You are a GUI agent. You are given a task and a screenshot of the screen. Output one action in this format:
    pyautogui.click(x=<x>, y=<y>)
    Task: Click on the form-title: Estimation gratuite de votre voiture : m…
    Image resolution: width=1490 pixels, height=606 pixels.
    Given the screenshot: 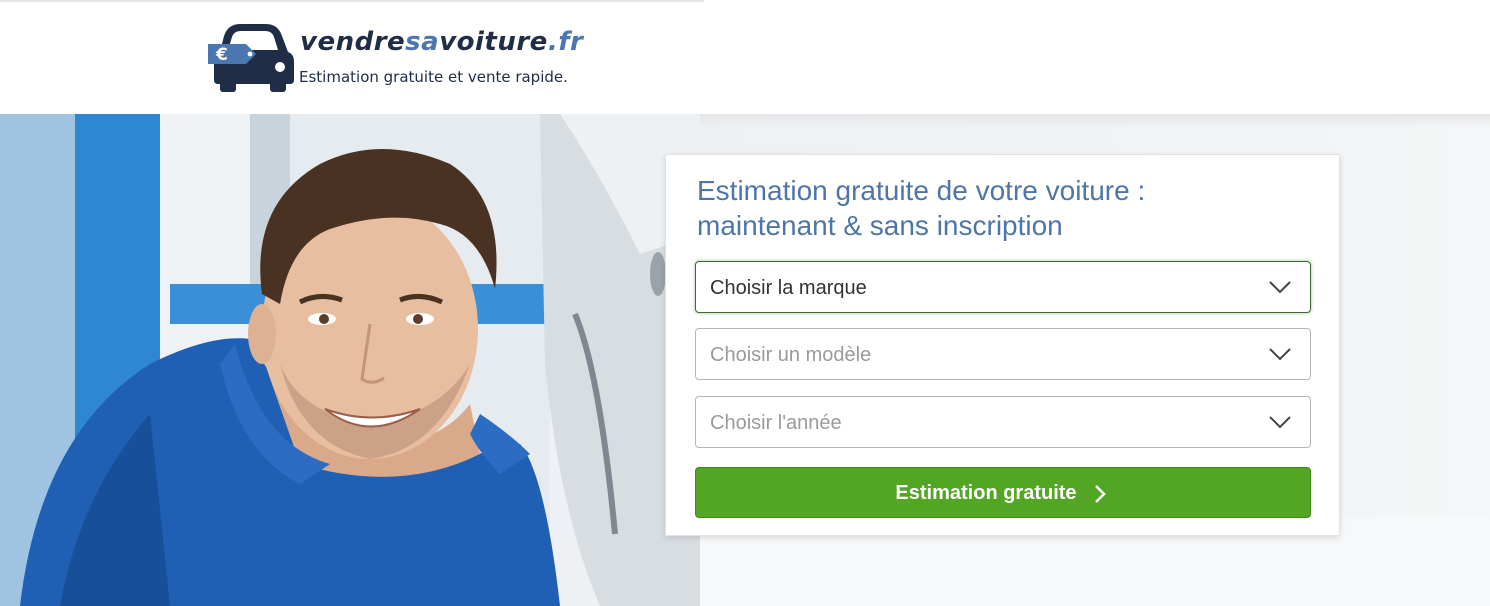 What is the action you would take?
    pyautogui.click(x=977, y=208)
    